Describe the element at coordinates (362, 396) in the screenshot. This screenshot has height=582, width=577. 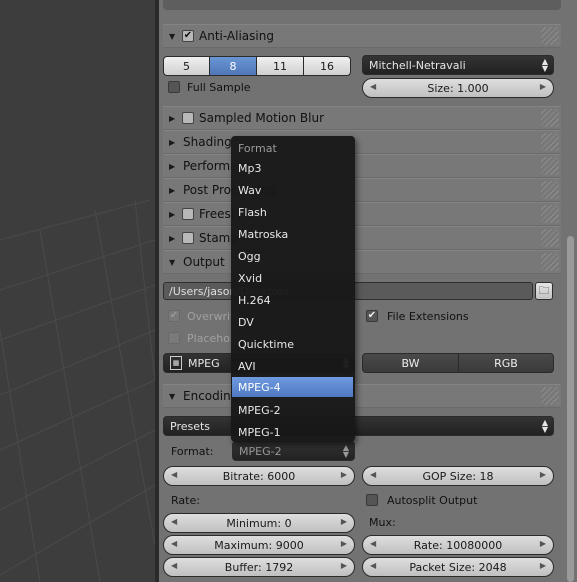
I see `panel-header-encoding: ▼ Encoding` at that location.